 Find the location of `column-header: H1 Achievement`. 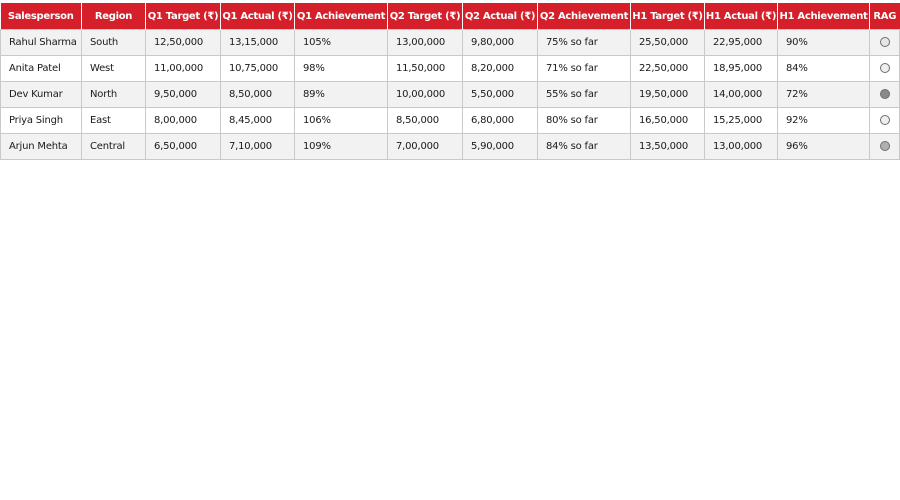

column-header: H1 Achievement is located at coordinates (823, 16).